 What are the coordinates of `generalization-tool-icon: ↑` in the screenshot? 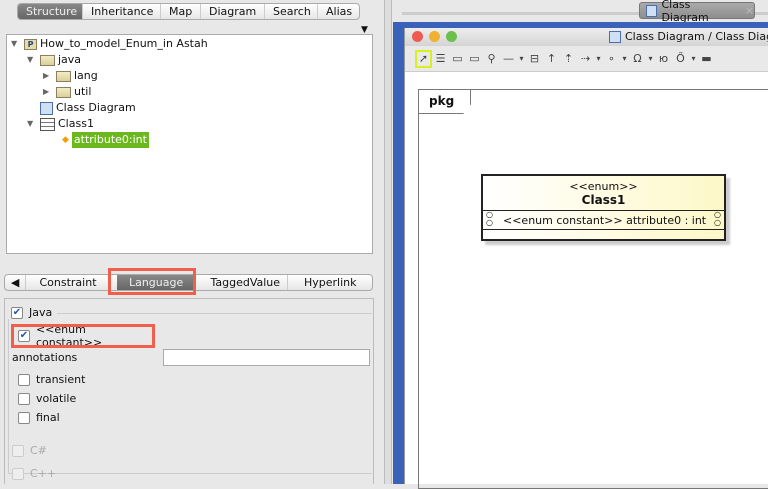 It's located at (551, 58).